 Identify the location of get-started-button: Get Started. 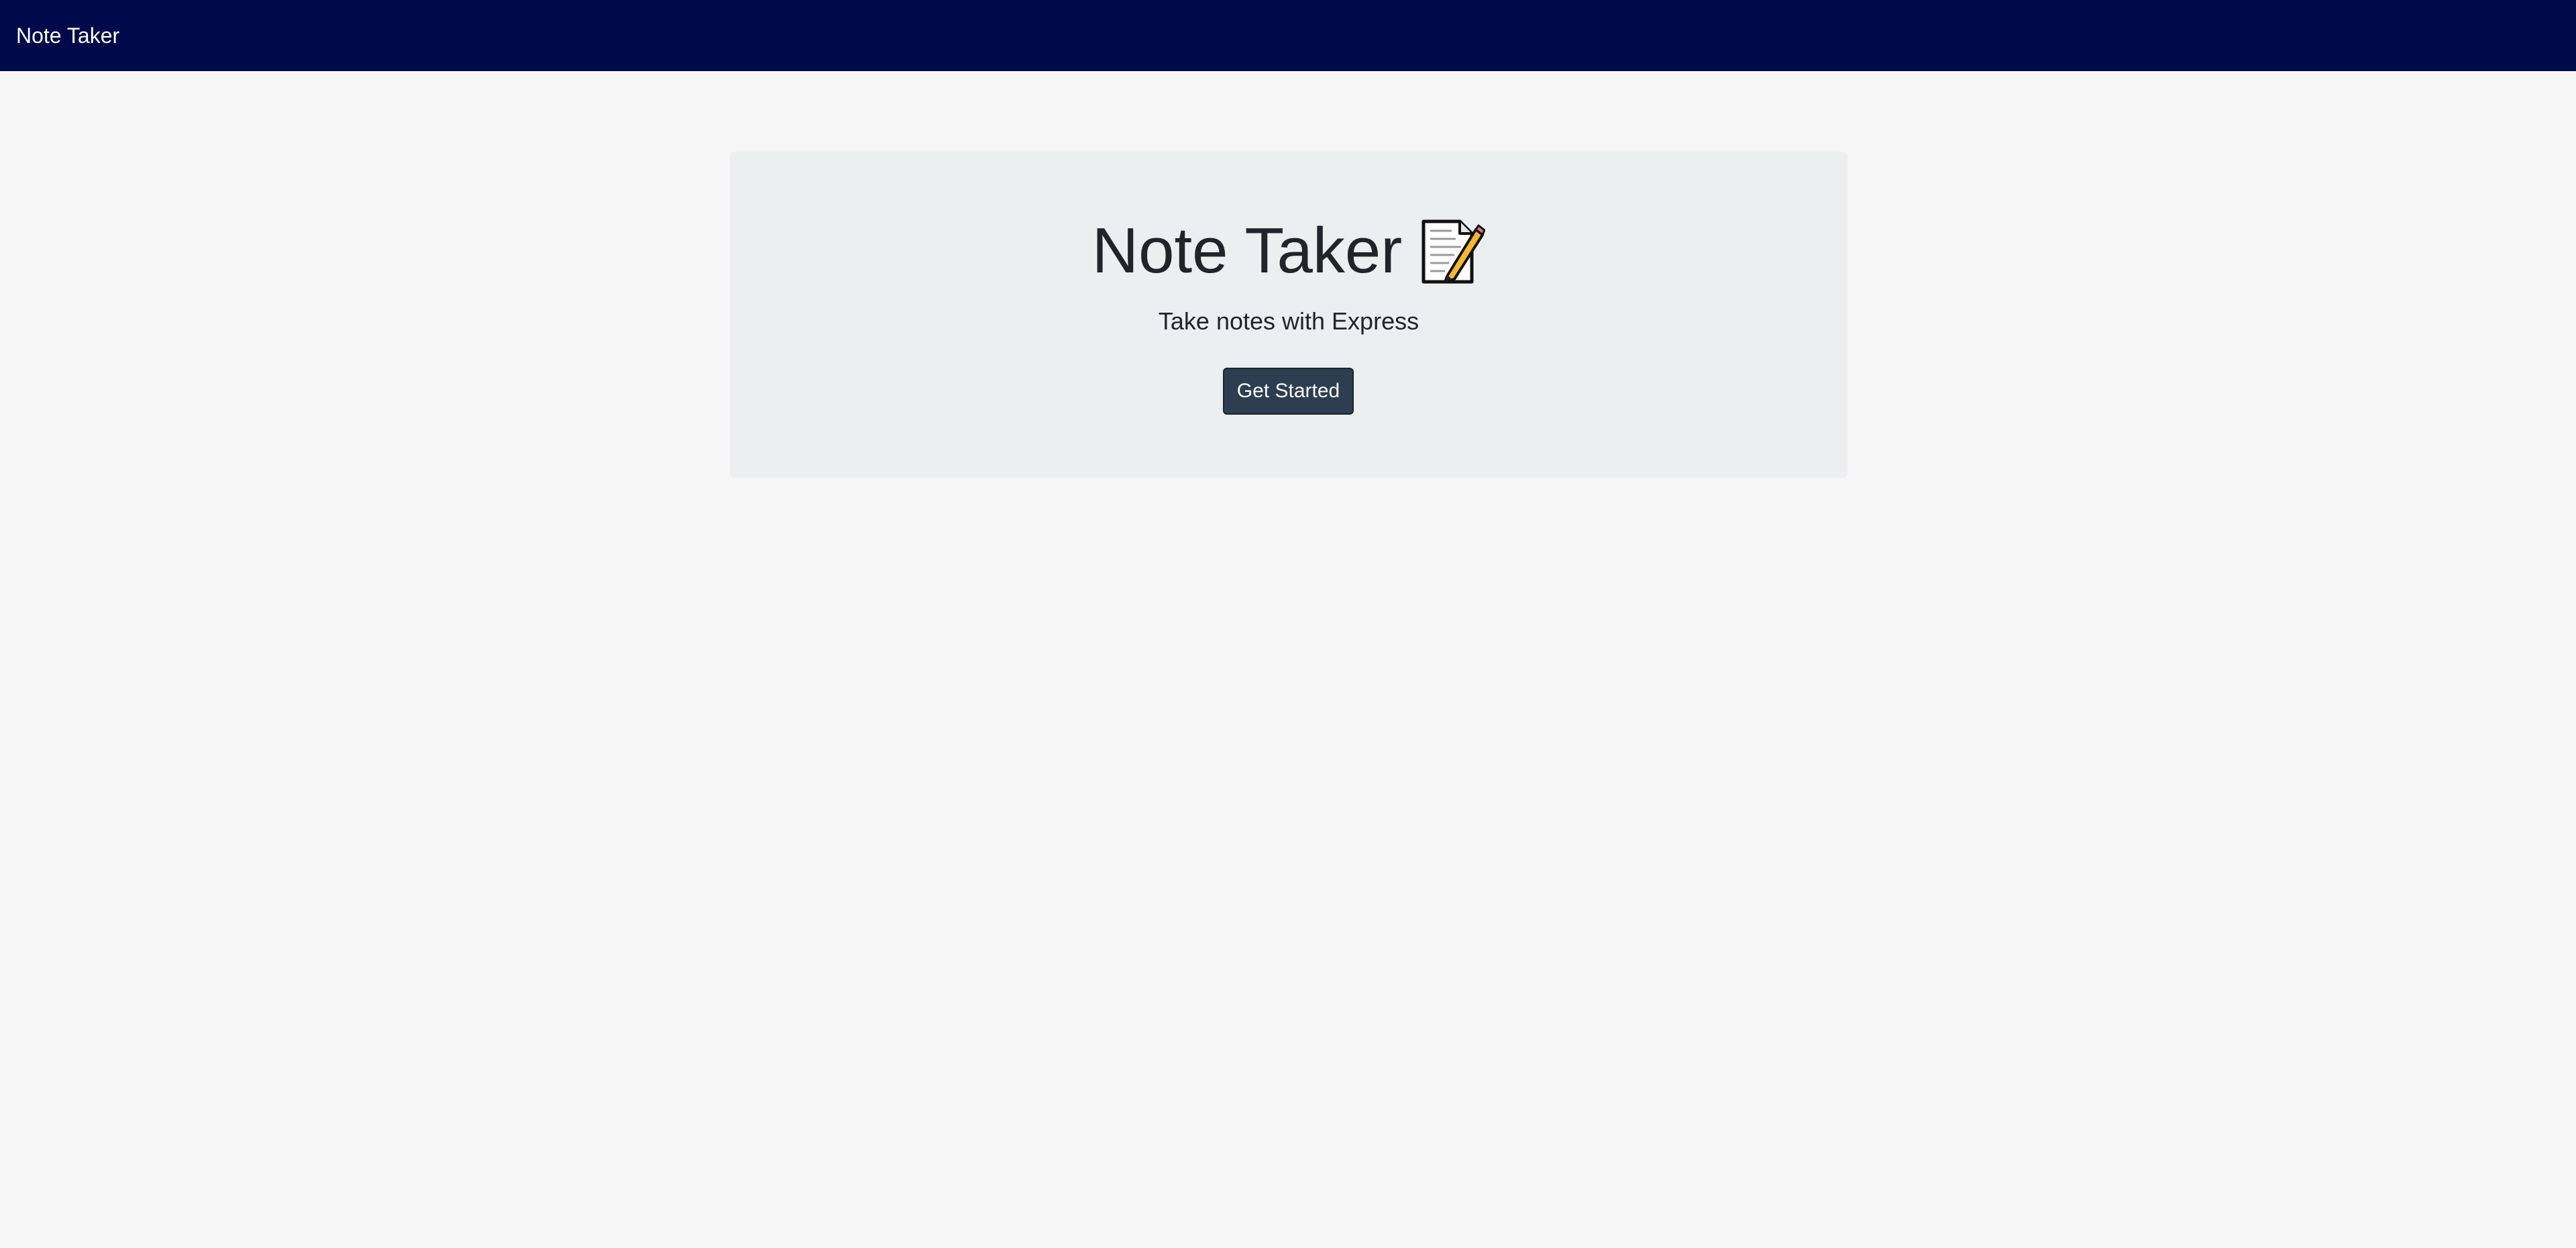
(1288, 391).